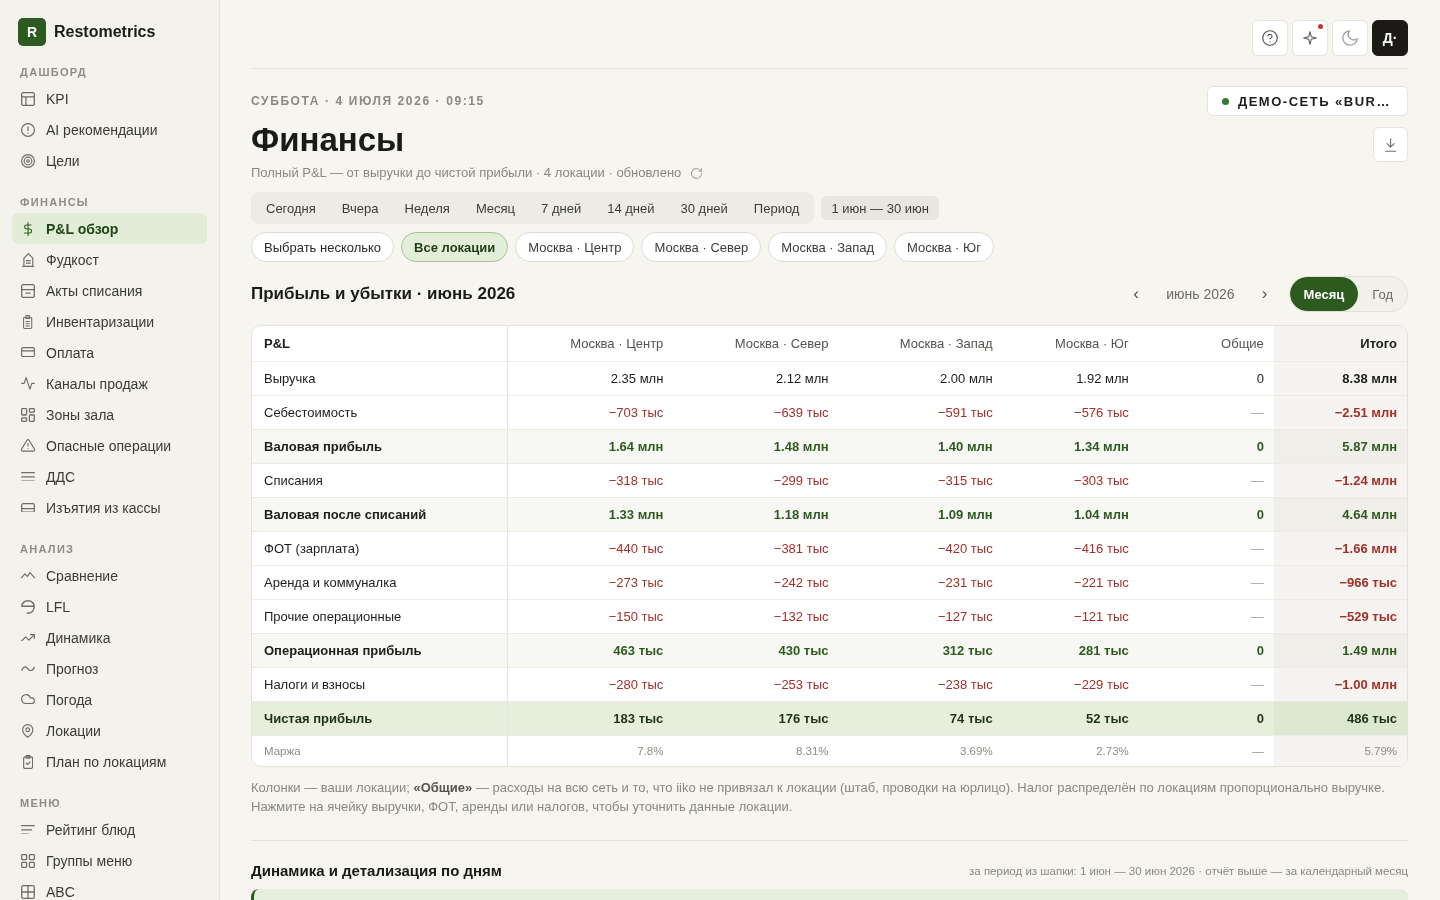  I want to click on table-cell: 1.40 млн, so click(920, 447).